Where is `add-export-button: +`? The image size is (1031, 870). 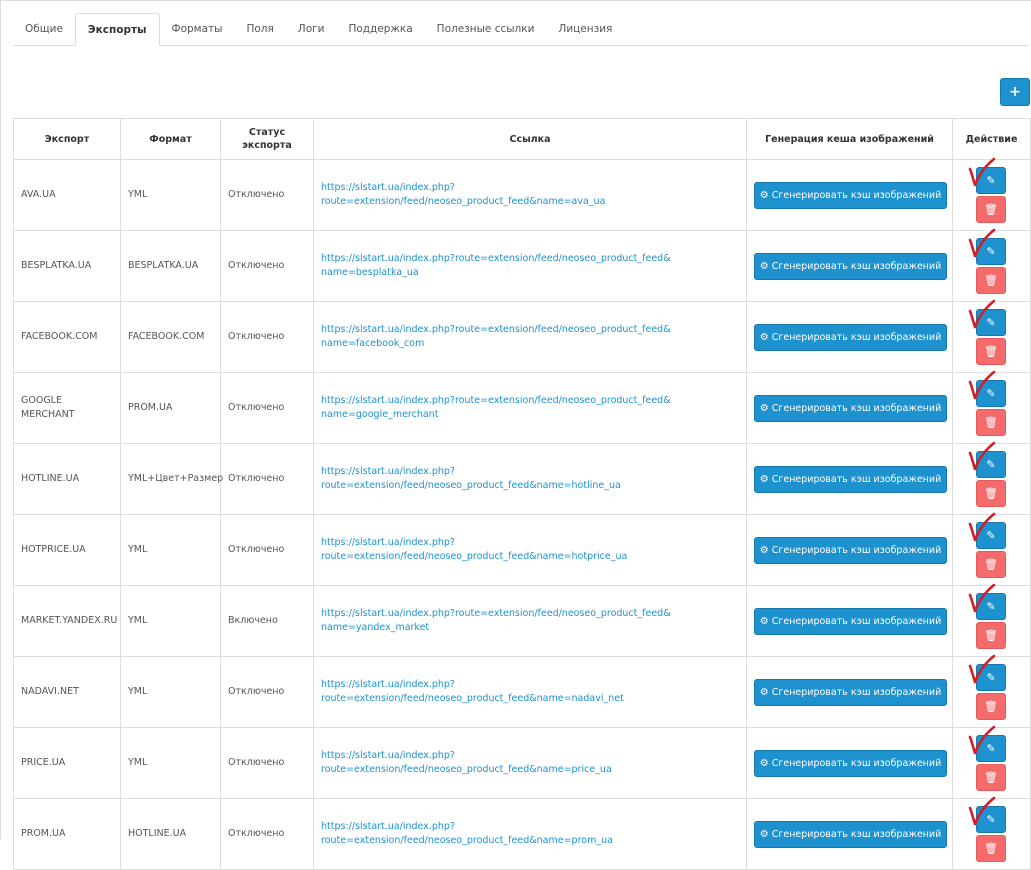 add-export-button: + is located at coordinates (1015, 92).